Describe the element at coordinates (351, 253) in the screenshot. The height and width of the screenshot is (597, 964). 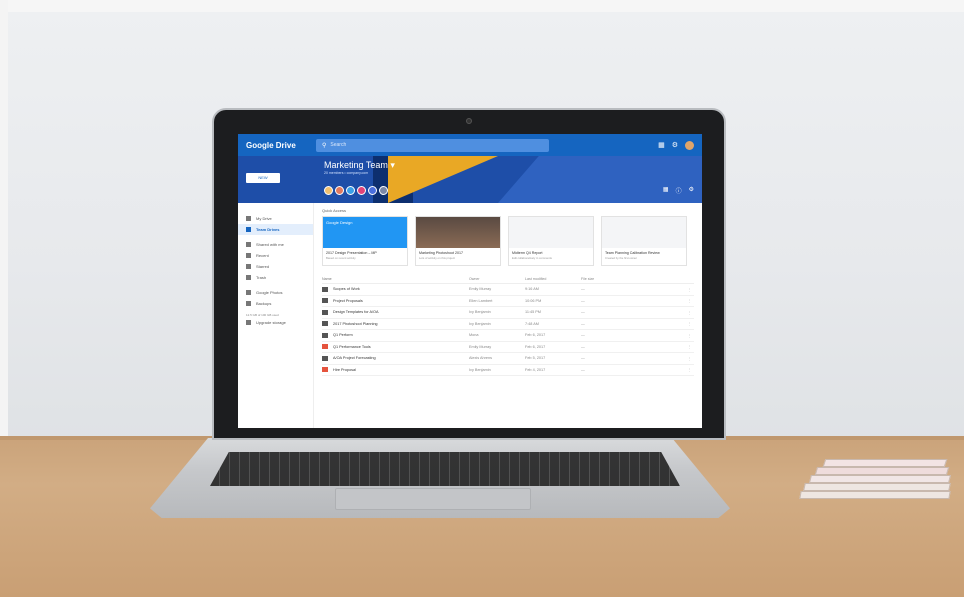
I see `card-title: 2017 Design Presentation – MP` at that location.